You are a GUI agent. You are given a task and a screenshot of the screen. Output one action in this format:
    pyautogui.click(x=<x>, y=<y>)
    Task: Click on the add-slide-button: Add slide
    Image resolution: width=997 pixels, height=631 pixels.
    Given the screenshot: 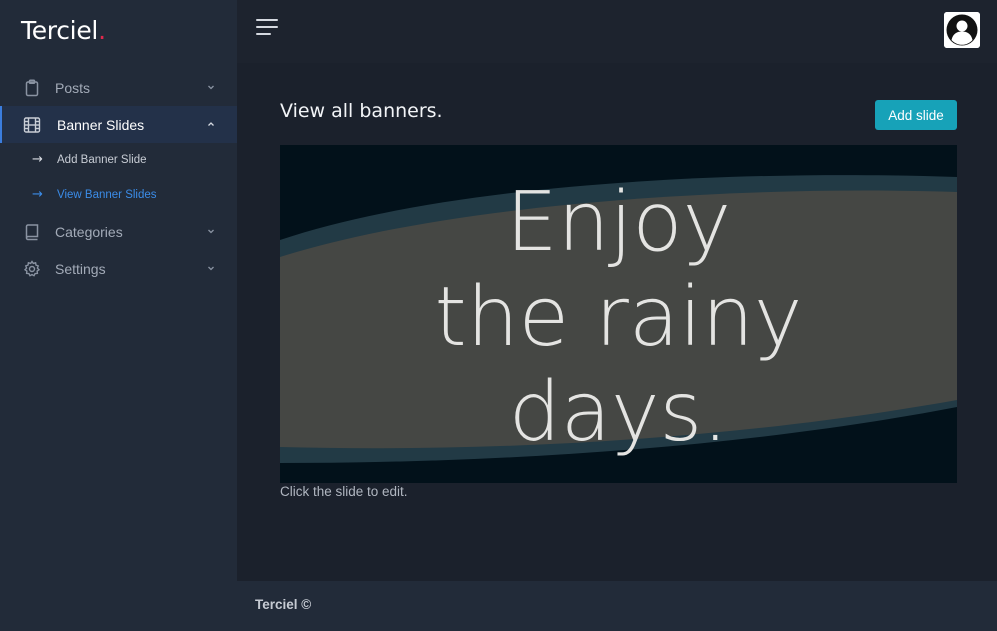 What is the action you would take?
    pyautogui.click(x=916, y=115)
    